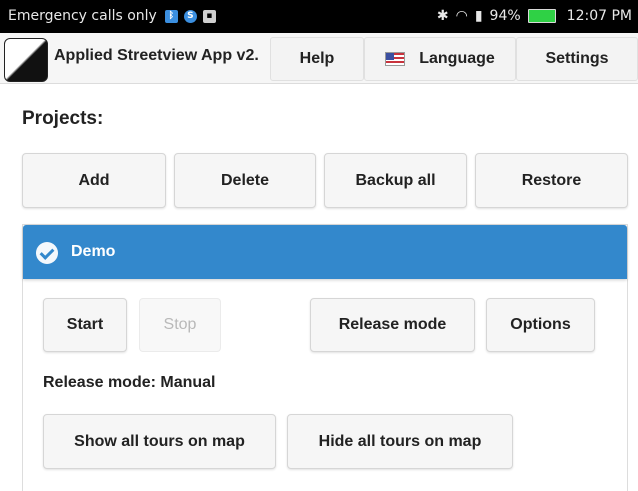 This screenshot has height=491, width=638. I want to click on release-mode-label: Release mode, so click(392, 324).